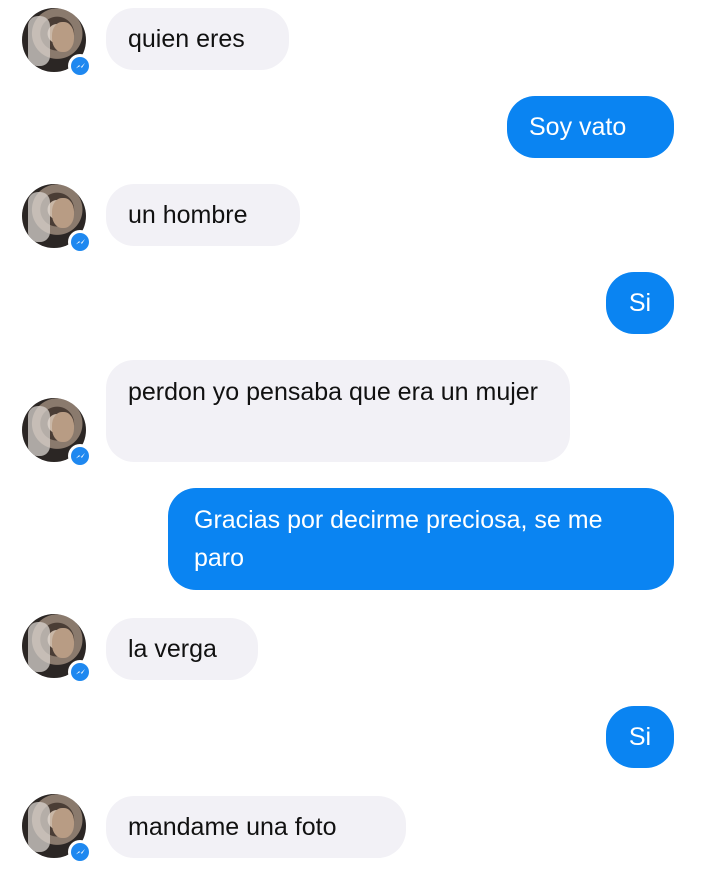 This screenshot has width=720, height=873. I want to click on incoming-message: perdon yo pensaba que era un mujer, so click(338, 411).